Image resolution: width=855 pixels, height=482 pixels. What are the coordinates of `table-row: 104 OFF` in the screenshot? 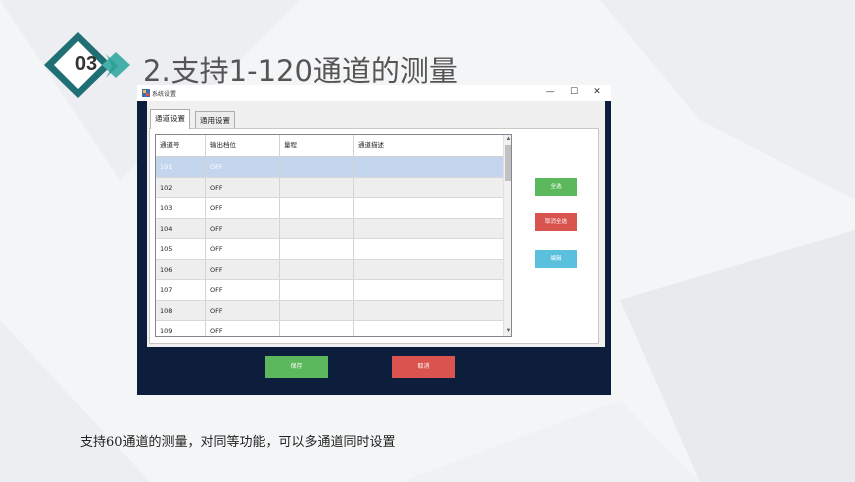 It's located at (329, 228).